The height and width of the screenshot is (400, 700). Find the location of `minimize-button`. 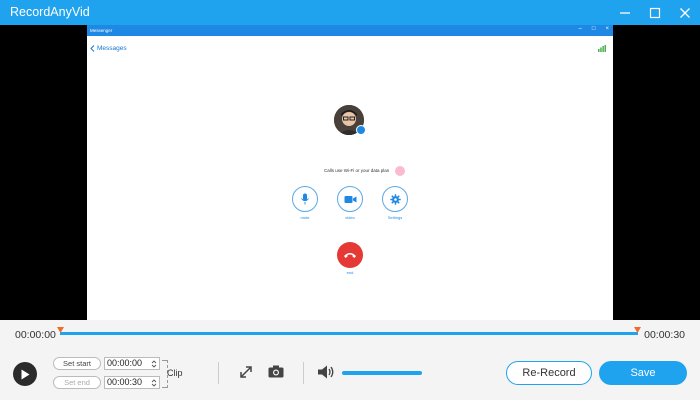

minimize-button is located at coordinates (625, 12).